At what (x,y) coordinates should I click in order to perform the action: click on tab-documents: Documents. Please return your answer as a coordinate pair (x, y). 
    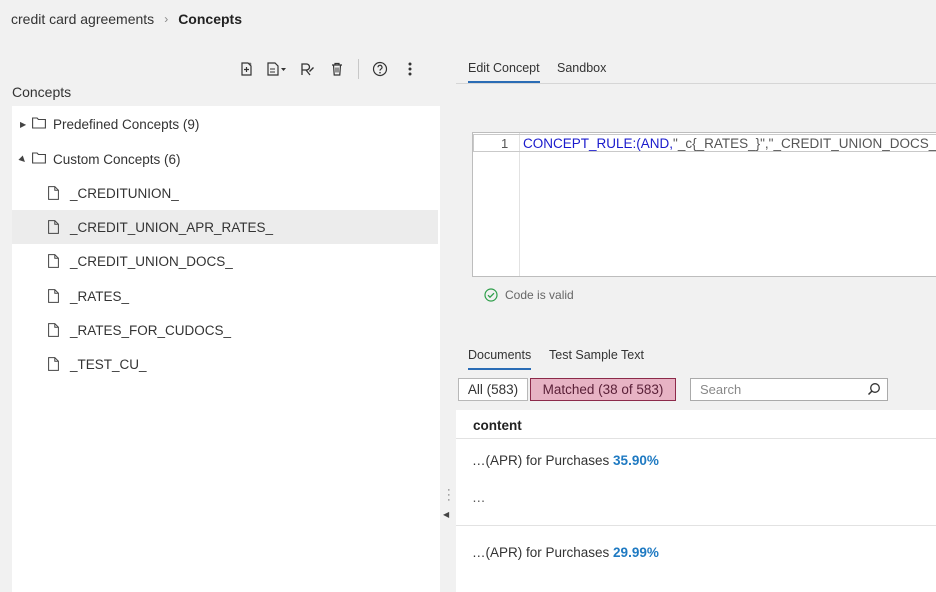
    Looking at the image, I should click on (500, 359).